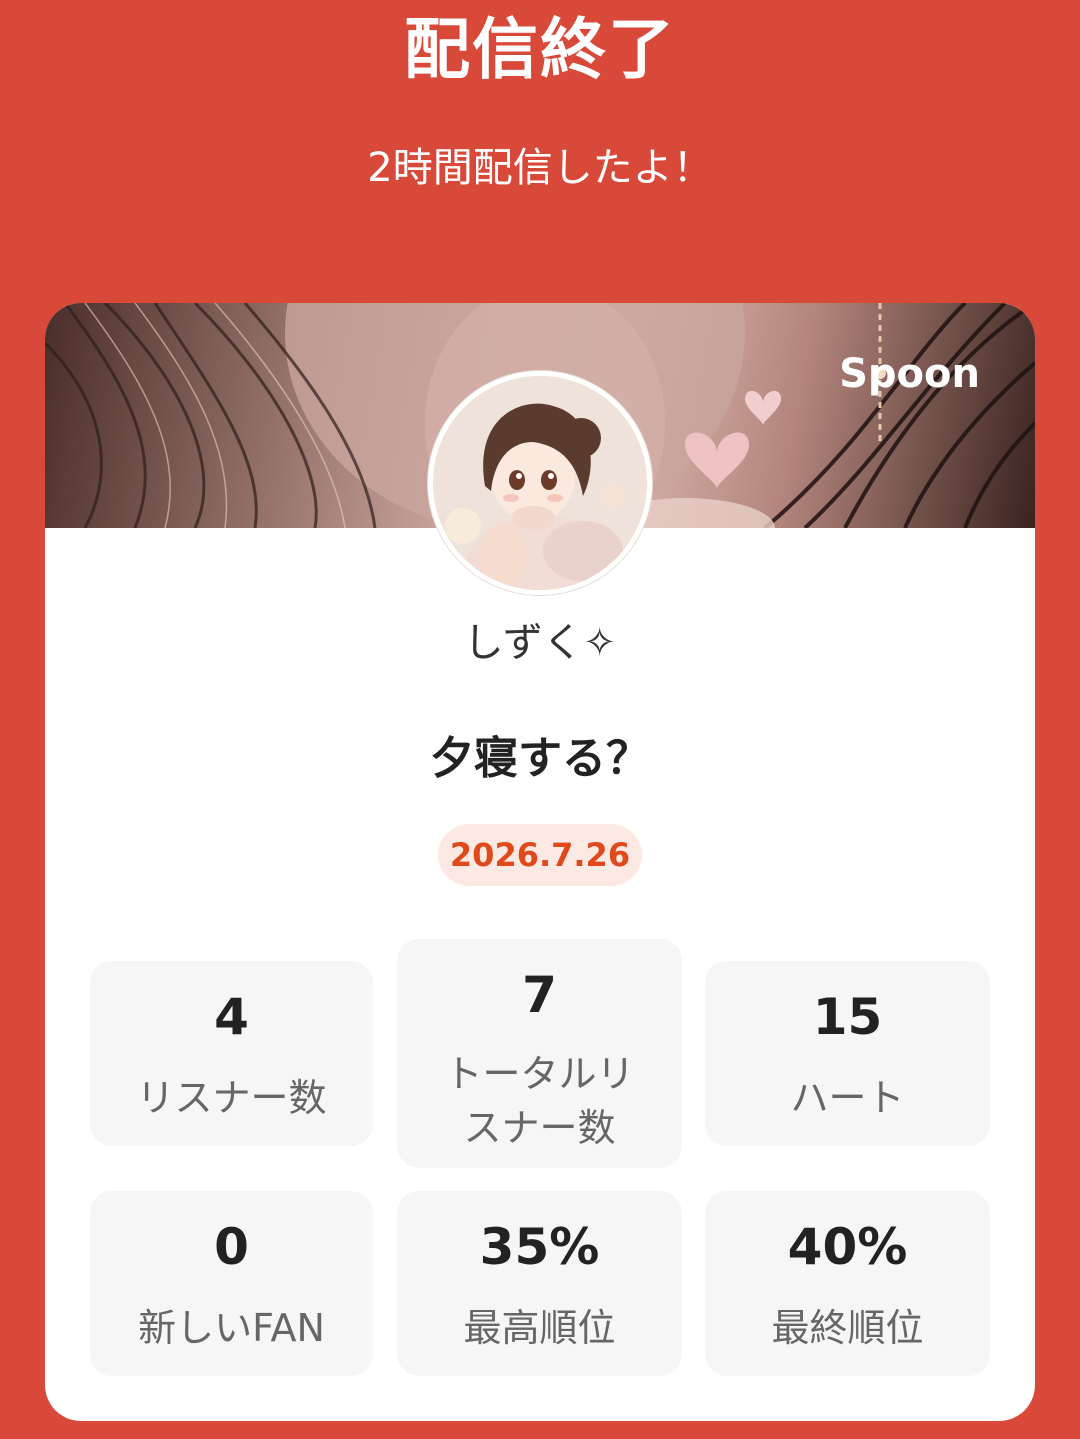  Describe the element at coordinates (539, 1101) in the screenshot. I see `stat-label: トータルリスナー数` at that location.